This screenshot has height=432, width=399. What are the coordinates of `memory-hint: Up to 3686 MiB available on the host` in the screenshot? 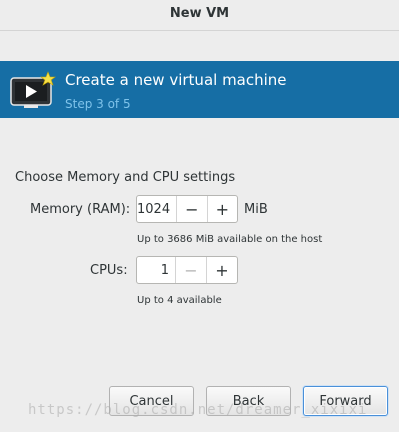 It's located at (230, 239).